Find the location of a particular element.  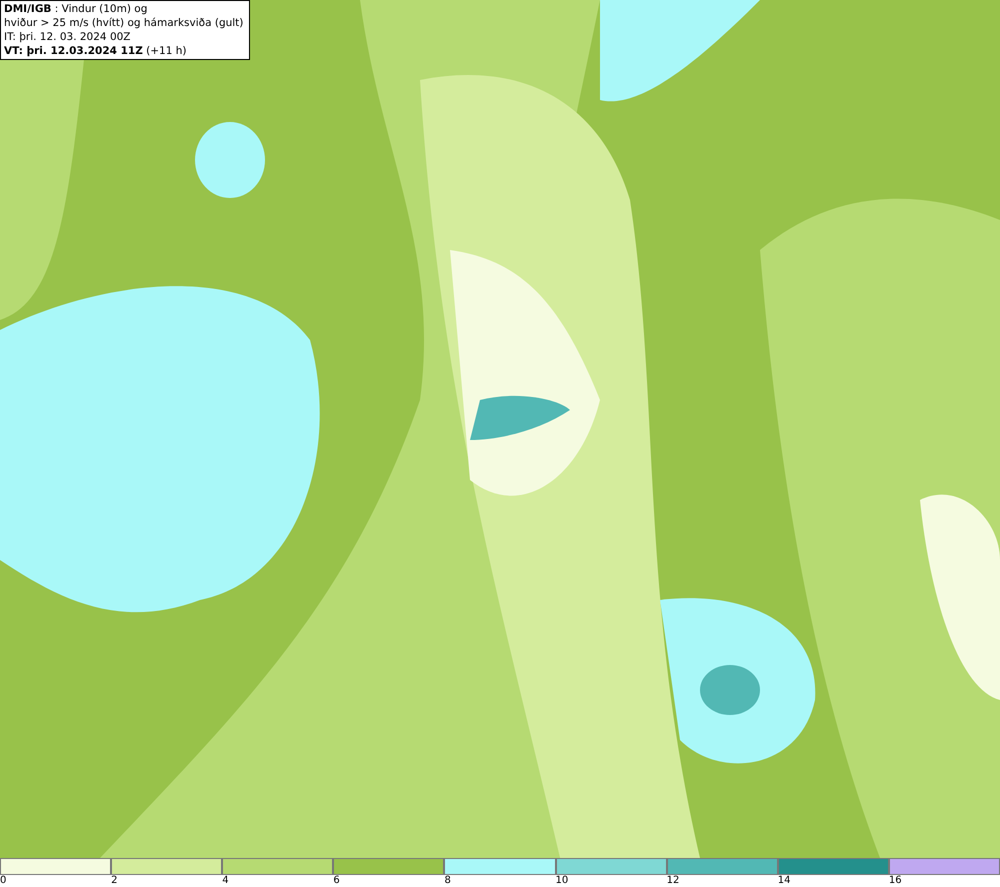

scale-label: 16 is located at coordinates (895, 880).